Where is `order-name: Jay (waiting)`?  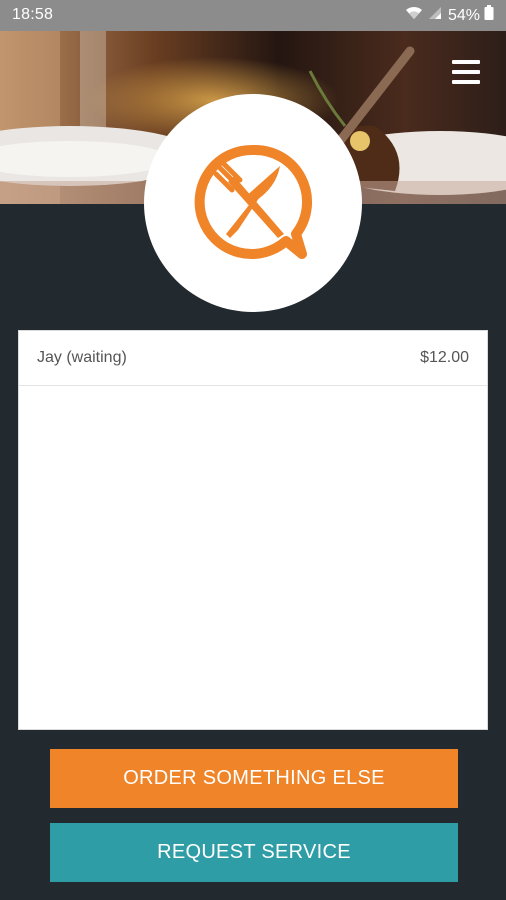
order-name: Jay (waiting) is located at coordinates (82, 357).